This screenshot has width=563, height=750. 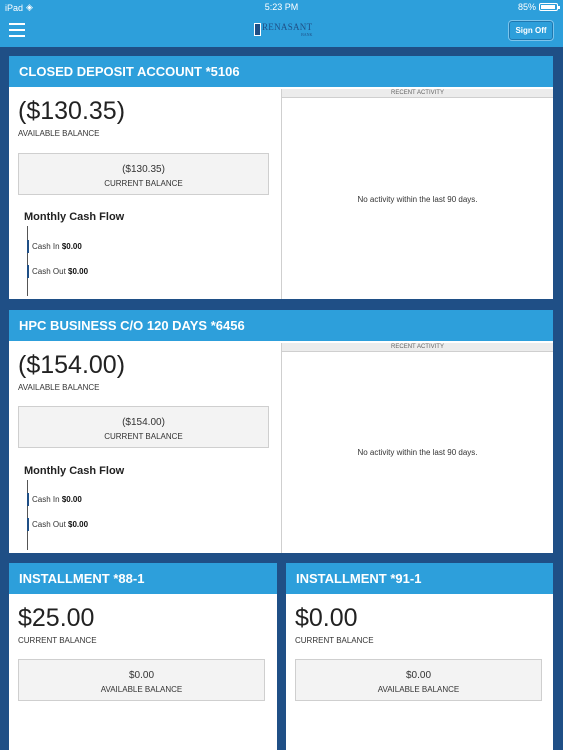 What do you see at coordinates (143, 578) in the screenshot?
I see `account-title: INSTALLMENT *88-1` at bounding box center [143, 578].